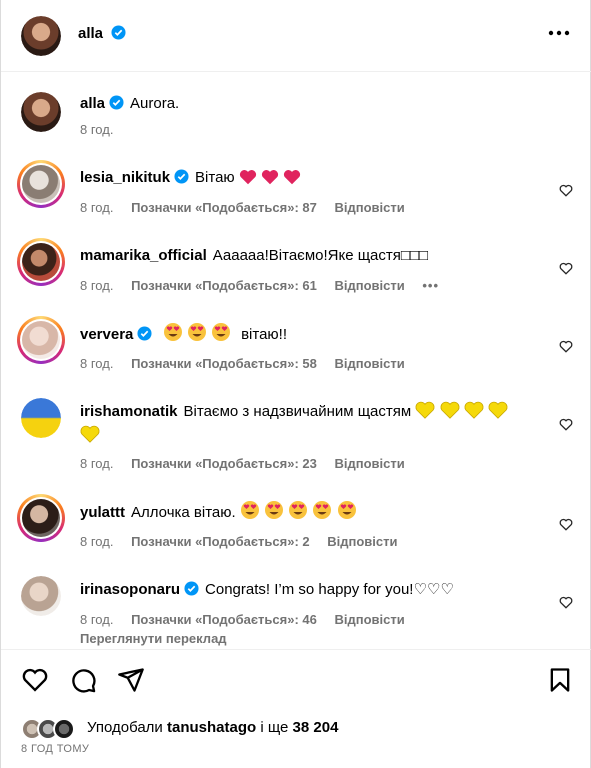 The width and height of the screenshot is (591, 768). What do you see at coordinates (220, 541) in the screenshot?
I see `comment-likes: Позначки «Подобається»: 2` at bounding box center [220, 541].